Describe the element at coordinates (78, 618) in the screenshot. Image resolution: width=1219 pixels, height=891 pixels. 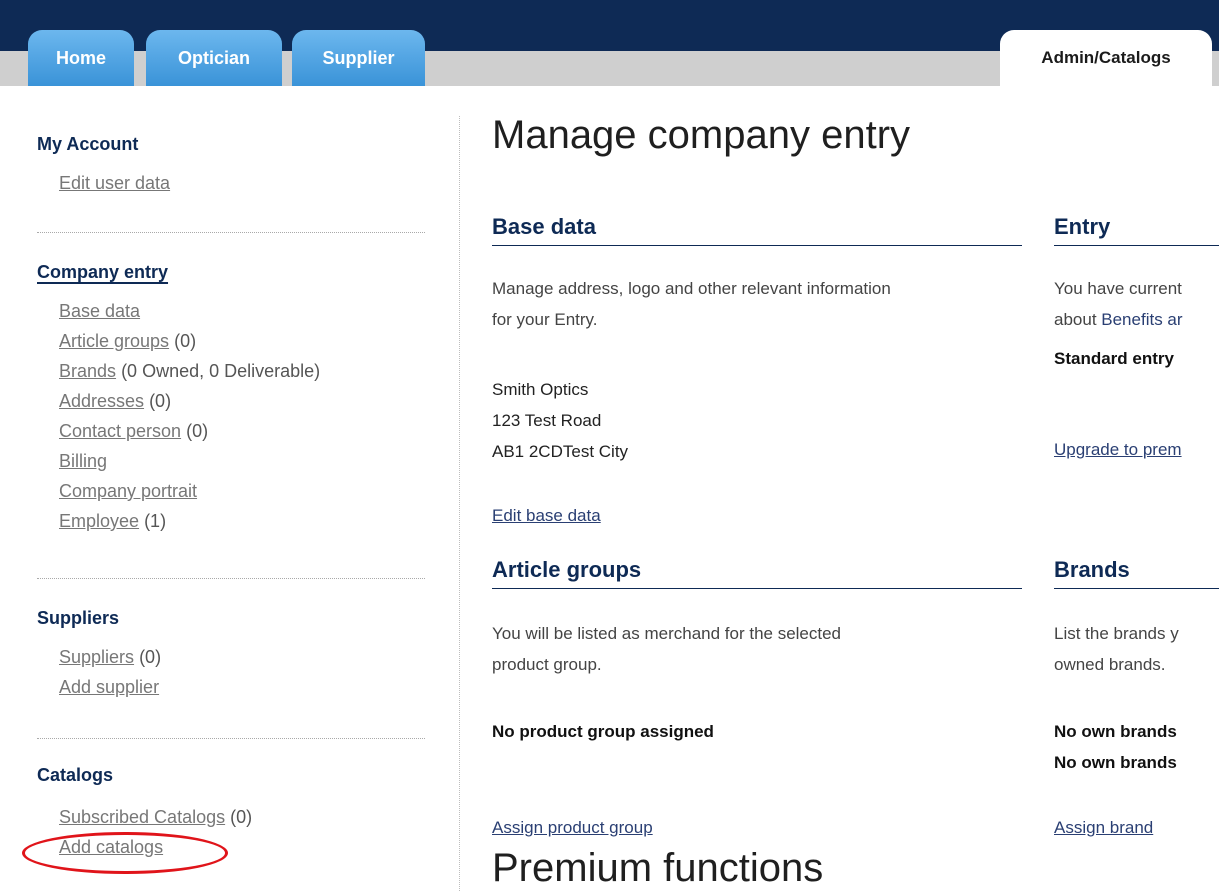
I see `sidebar-heading-suppliers: Suppliers` at that location.